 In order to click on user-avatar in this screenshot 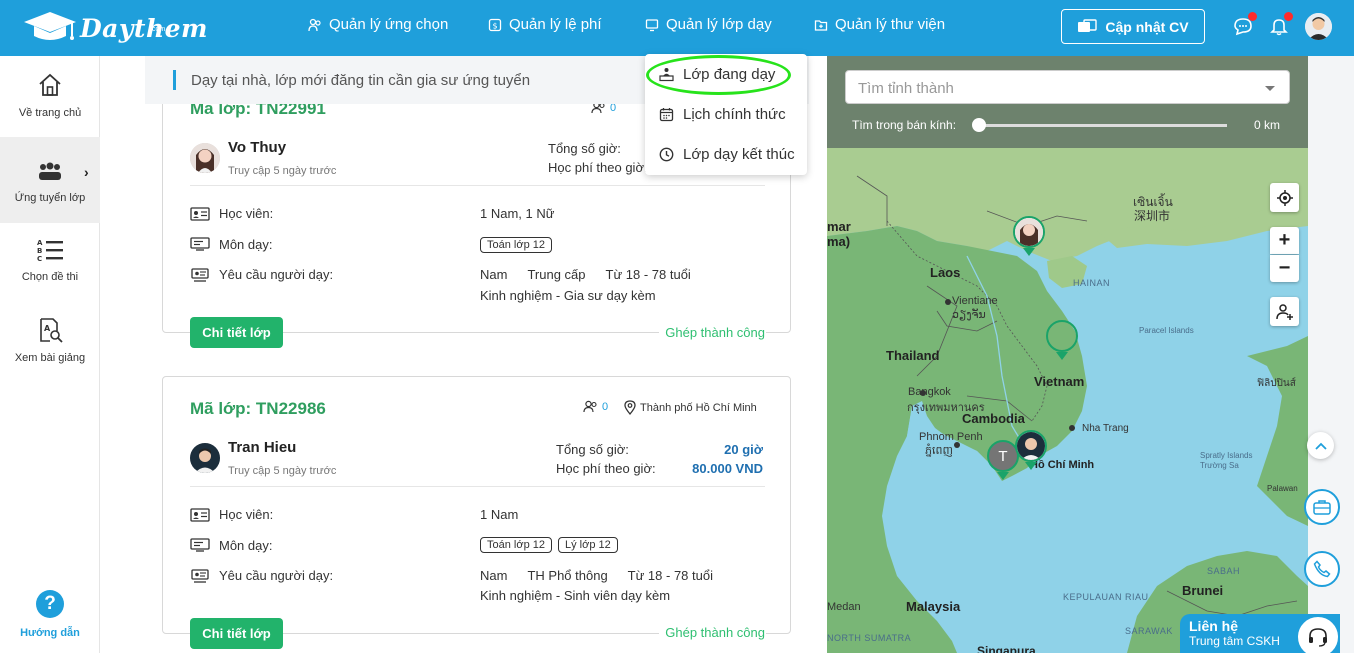, I will do `click(1318, 26)`.